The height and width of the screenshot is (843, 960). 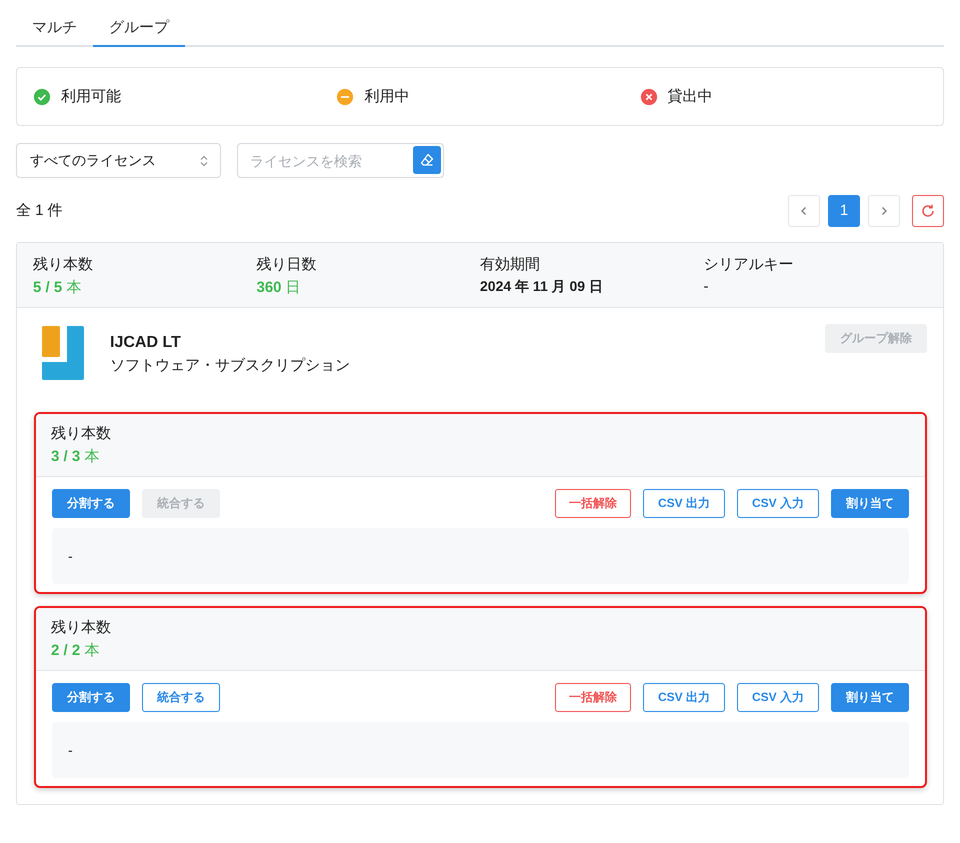 I want to click on legend-label: 貸出中, so click(x=690, y=96).